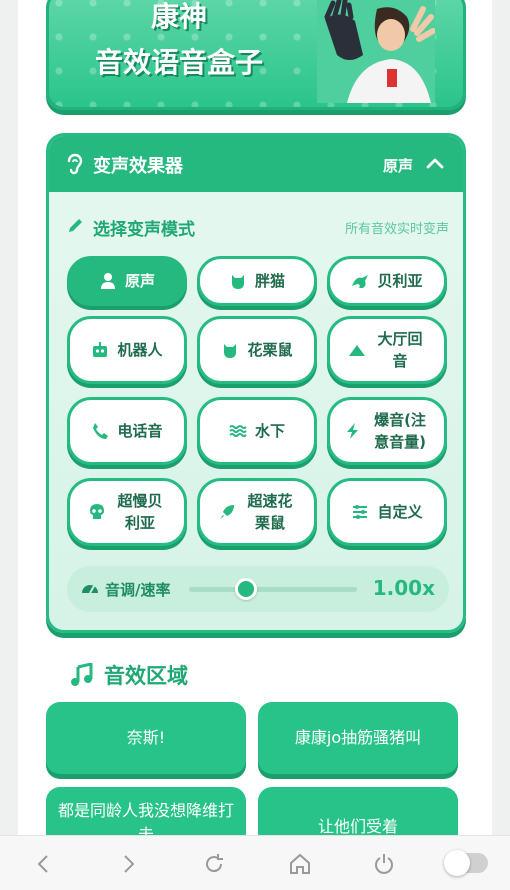  Describe the element at coordinates (400, 431) in the screenshot. I see `mode-label: 爆音(注意音量)` at that location.